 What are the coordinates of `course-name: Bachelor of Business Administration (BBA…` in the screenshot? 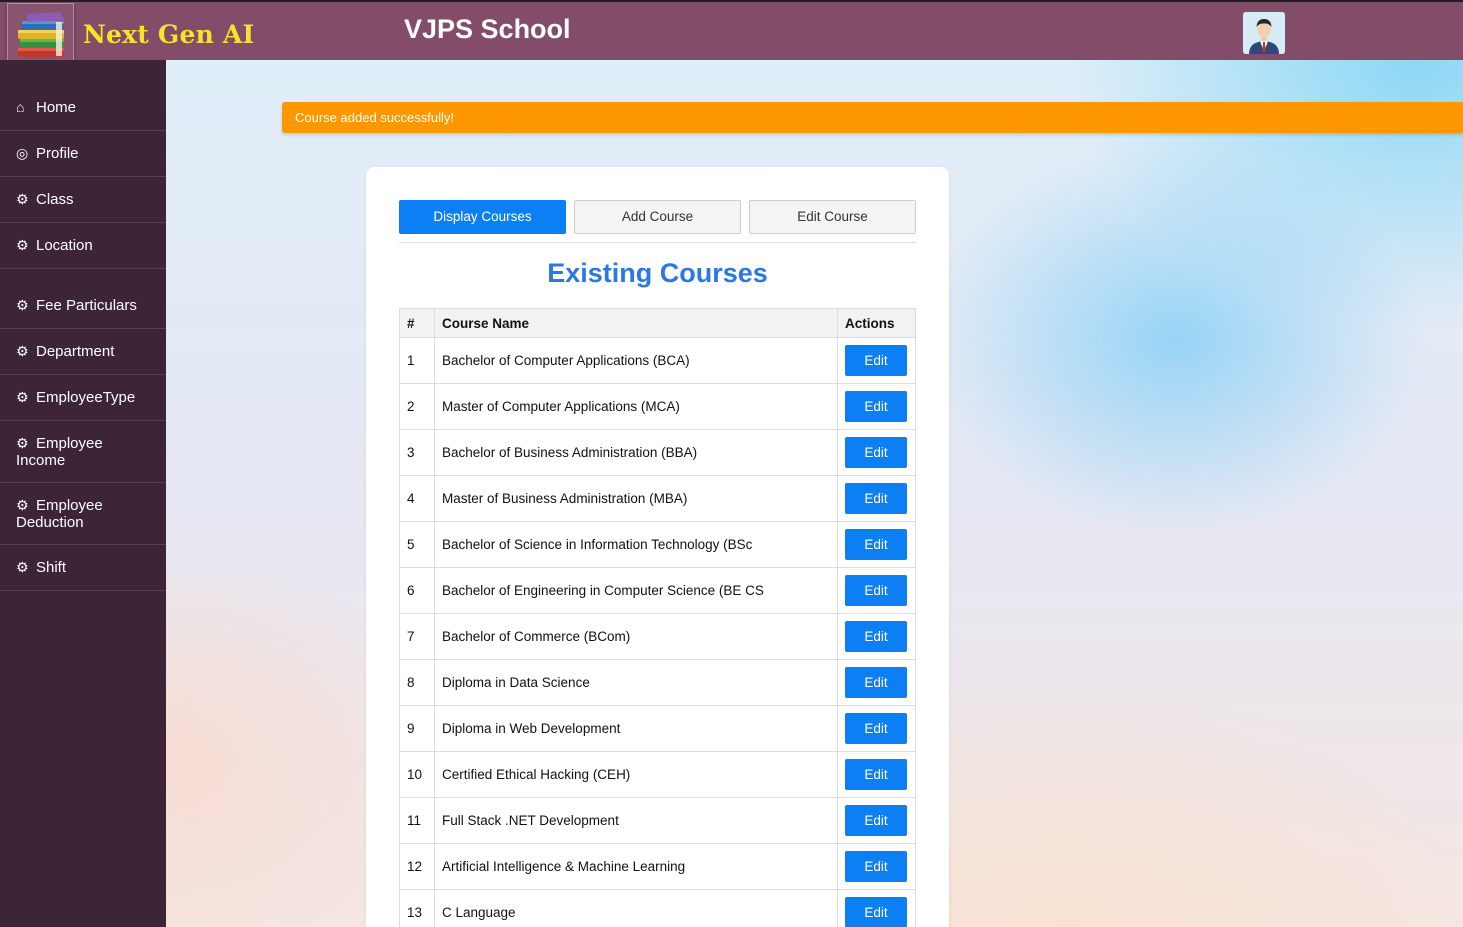 It's located at (636, 452).